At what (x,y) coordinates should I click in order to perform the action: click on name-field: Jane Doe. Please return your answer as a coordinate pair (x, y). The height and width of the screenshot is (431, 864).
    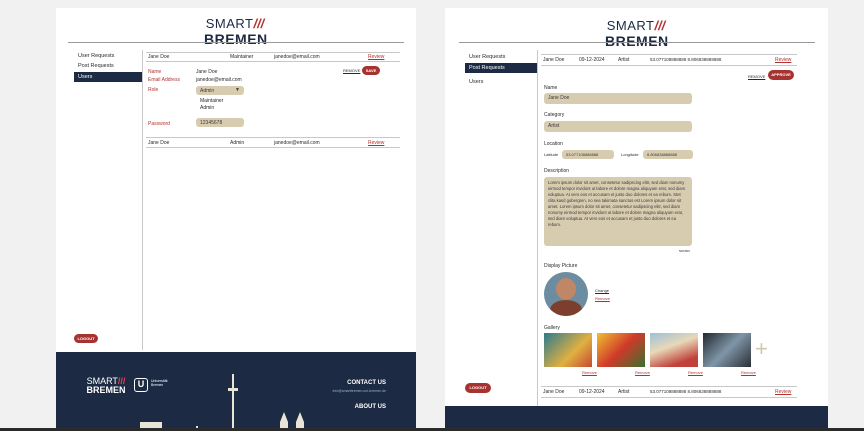
    Looking at the image, I should click on (618, 98).